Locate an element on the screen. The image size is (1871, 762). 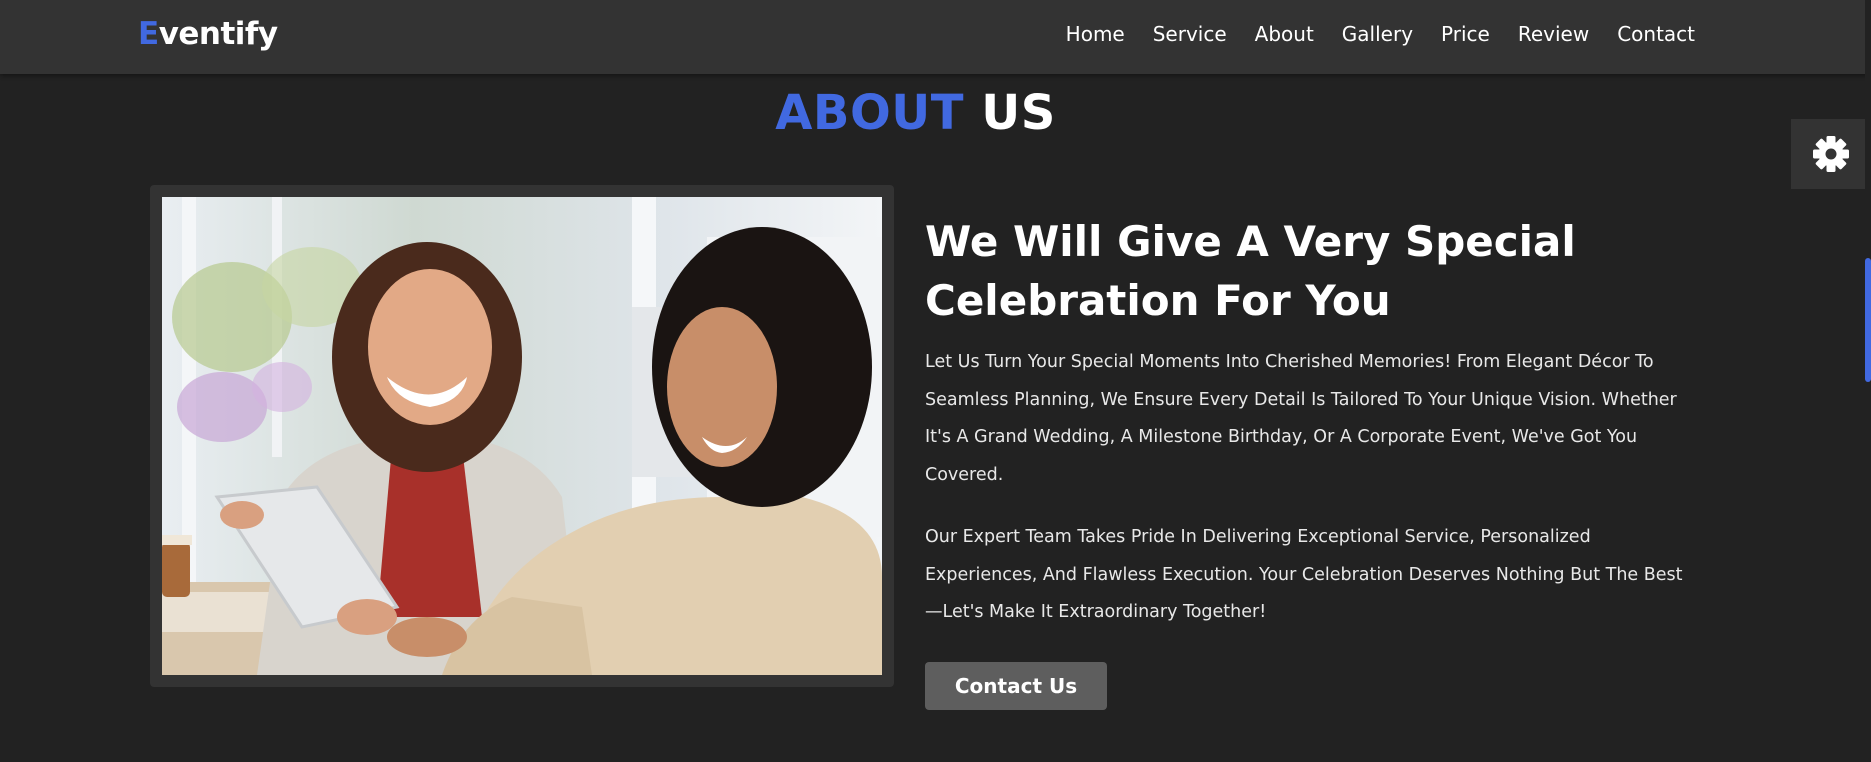
contact-us-button: Contact Us is located at coordinates (1016, 685).